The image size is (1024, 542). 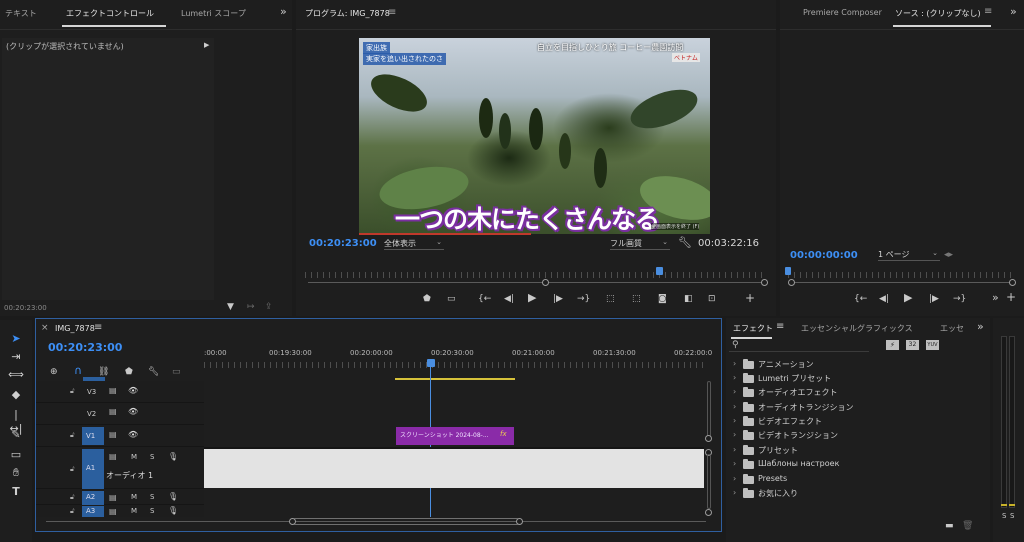 I want to click on tab-effect-controls: エフェクトコントロール, so click(x=110, y=13).